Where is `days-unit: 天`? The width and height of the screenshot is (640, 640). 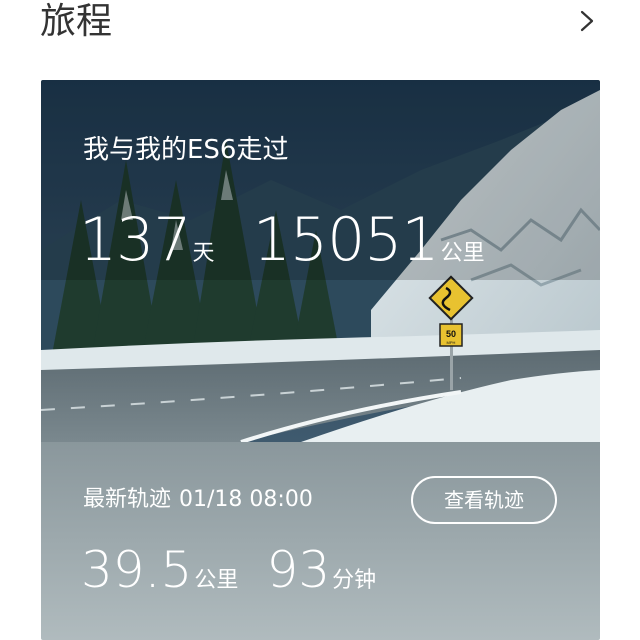
days-unit: 天 is located at coordinates (203, 253).